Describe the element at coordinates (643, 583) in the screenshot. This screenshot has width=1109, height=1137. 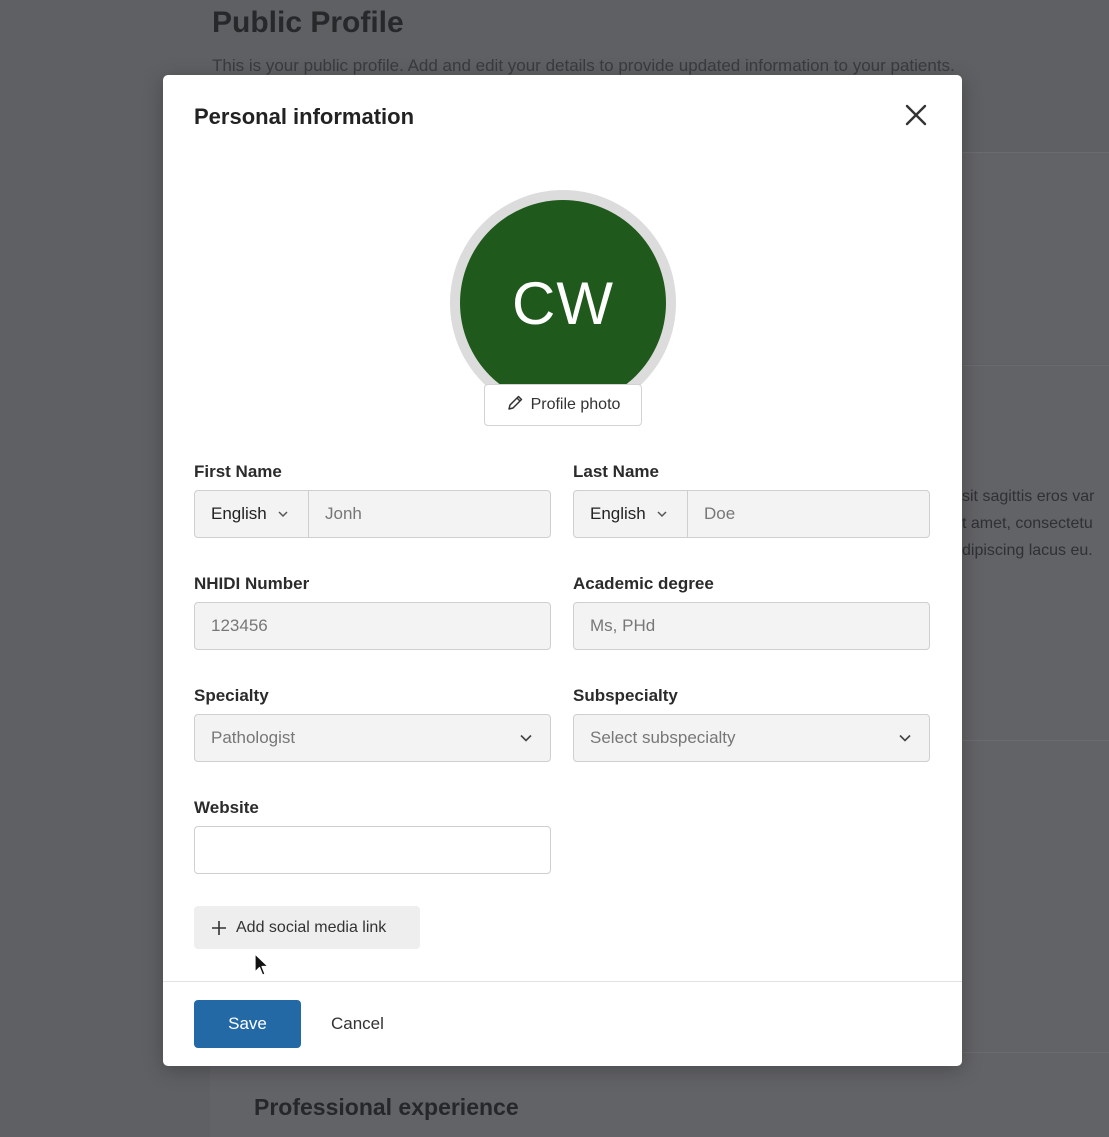
I see `academic-degree-label: Academic degree` at that location.